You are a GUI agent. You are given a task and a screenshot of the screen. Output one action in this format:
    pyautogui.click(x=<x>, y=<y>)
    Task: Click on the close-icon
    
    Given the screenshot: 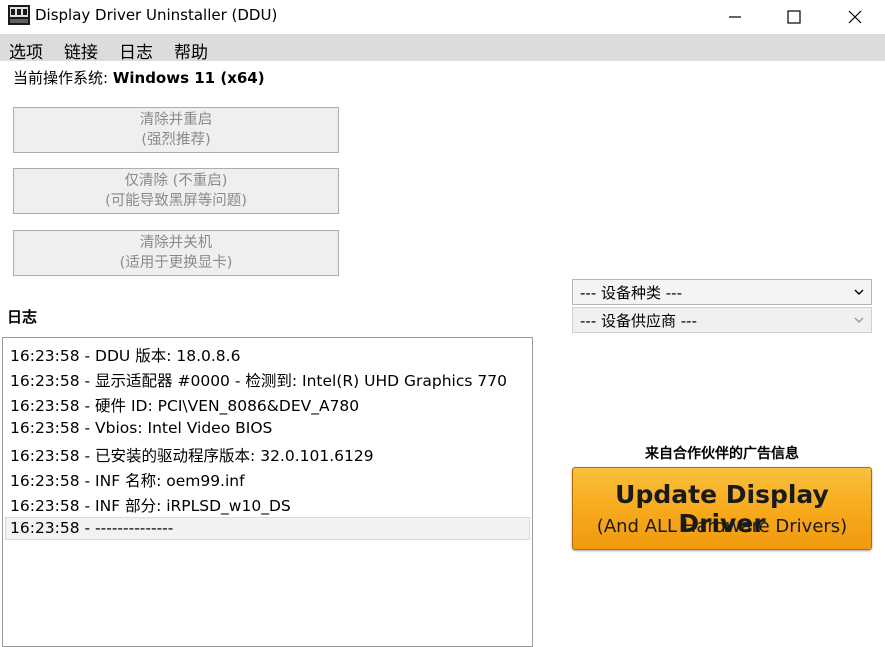 What is the action you would take?
    pyautogui.click(x=855, y=16)
    